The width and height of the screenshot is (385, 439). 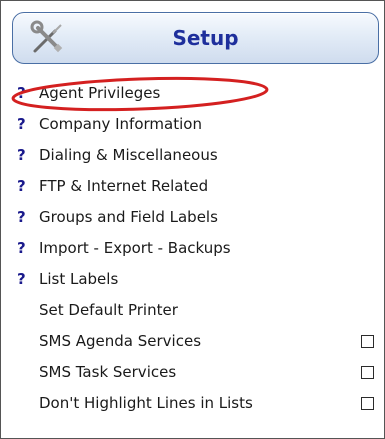 I want to click on setup-item-sms-agenda-services: SMS Agenda Services, so click(x=197, y=341).